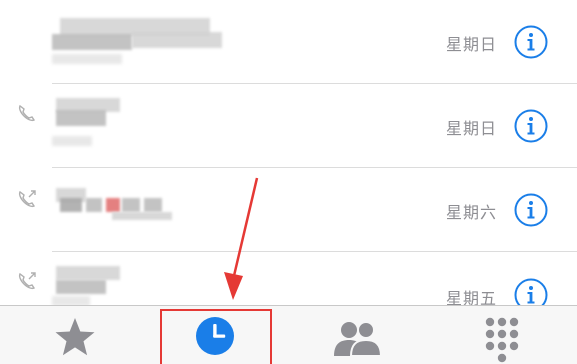 The image size is (577, 364). What do you see at coordinates (358, 339) in the screenshot?
I see `contacts-icon` at bounding box center [358, 339].